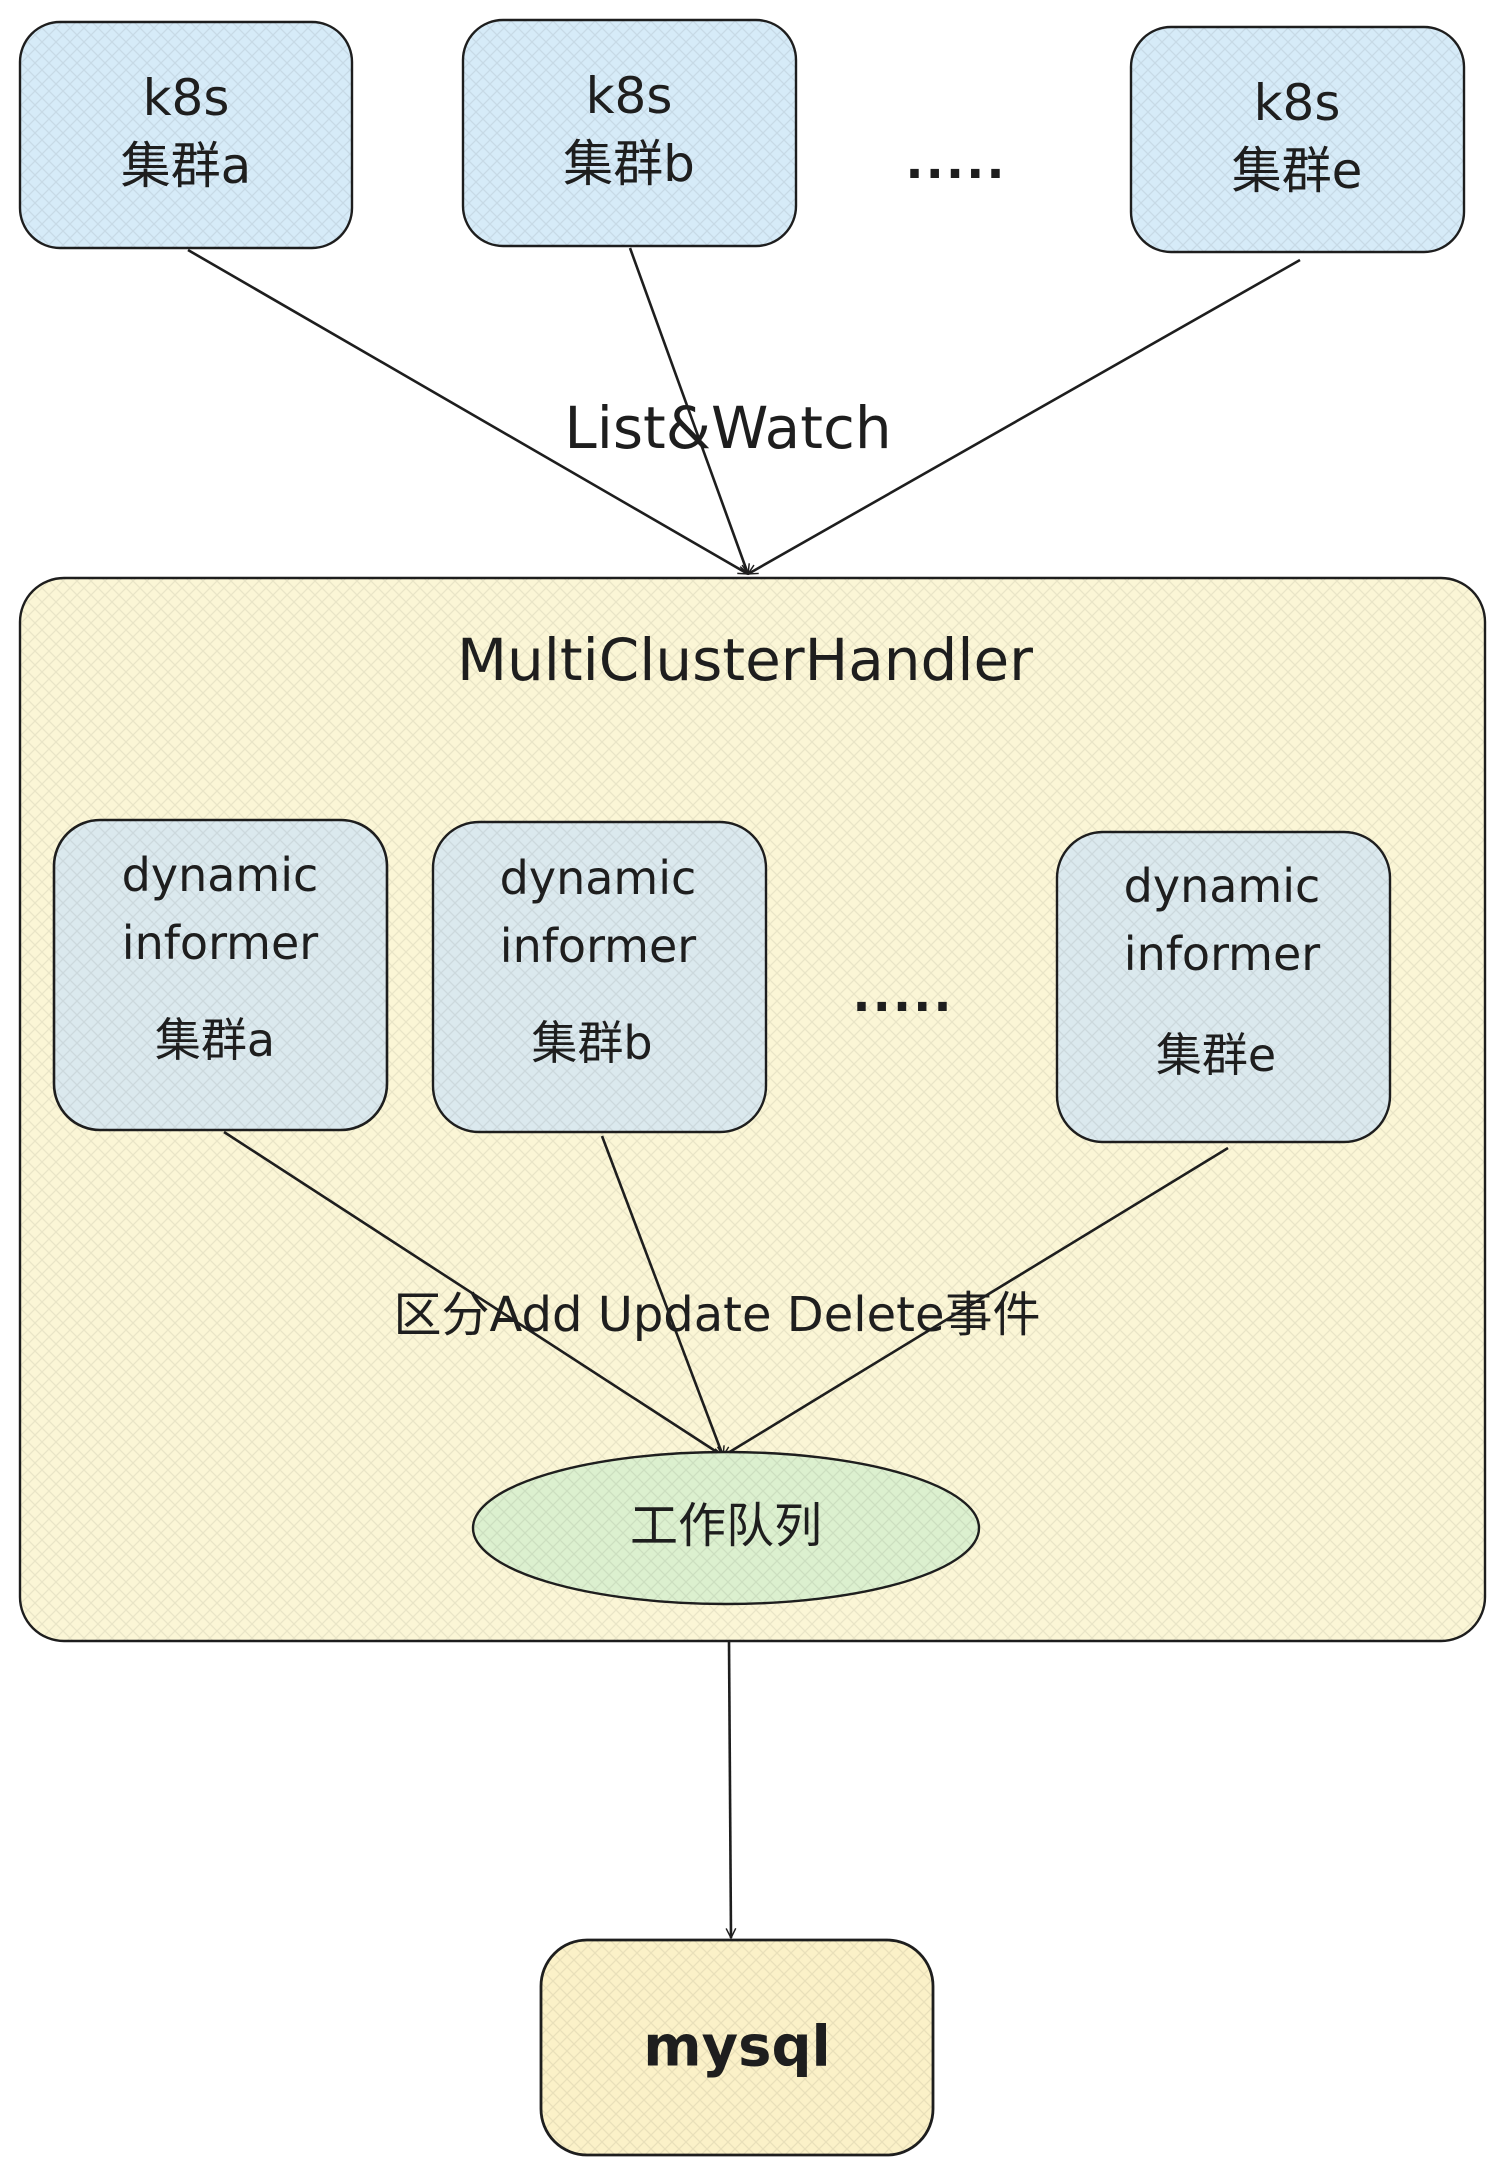  I want to click on cluster-b-line2: 集群b, so click(629, 164).